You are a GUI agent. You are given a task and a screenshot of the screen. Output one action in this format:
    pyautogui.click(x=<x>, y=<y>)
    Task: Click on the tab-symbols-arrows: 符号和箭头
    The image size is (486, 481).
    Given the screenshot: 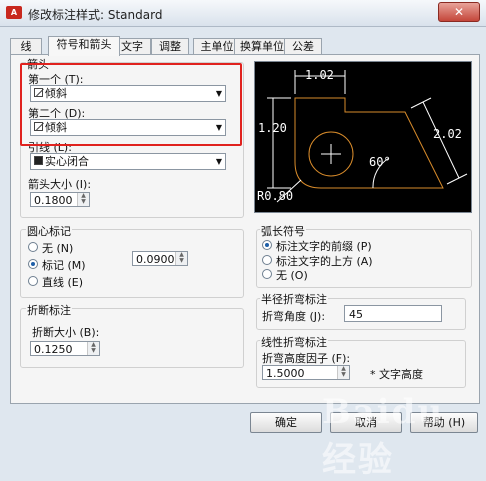 What is the action you would take?
    pyautogui.click(x=84, y=46)
    